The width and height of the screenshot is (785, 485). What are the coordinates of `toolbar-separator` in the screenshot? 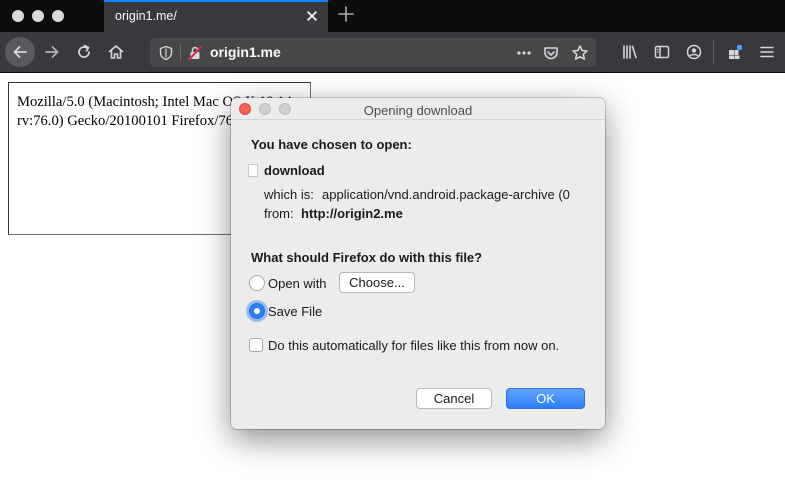 It's located at (713, 52).